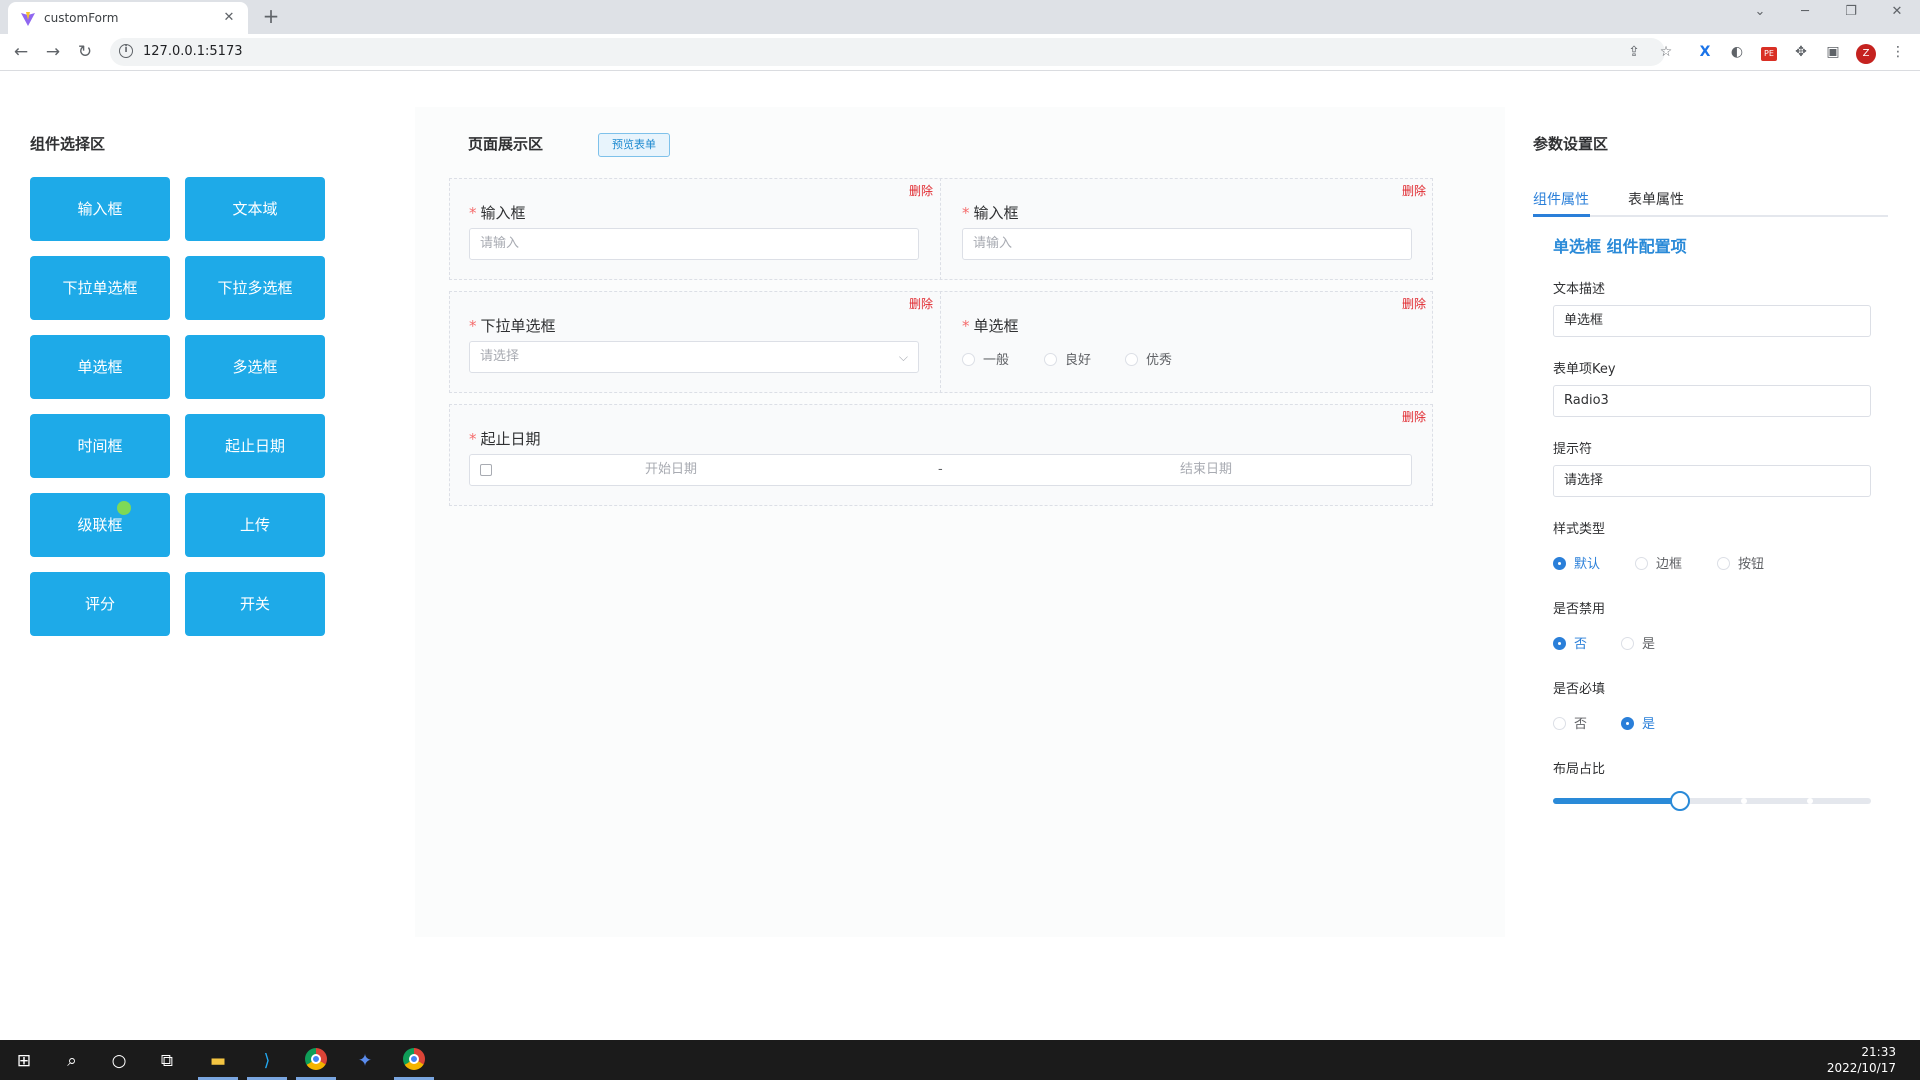  What do you see at coordinates (1737, 52) in the screenshot?
I see `extension-globe-icon: ◐` at bounding box center [1737, 52].